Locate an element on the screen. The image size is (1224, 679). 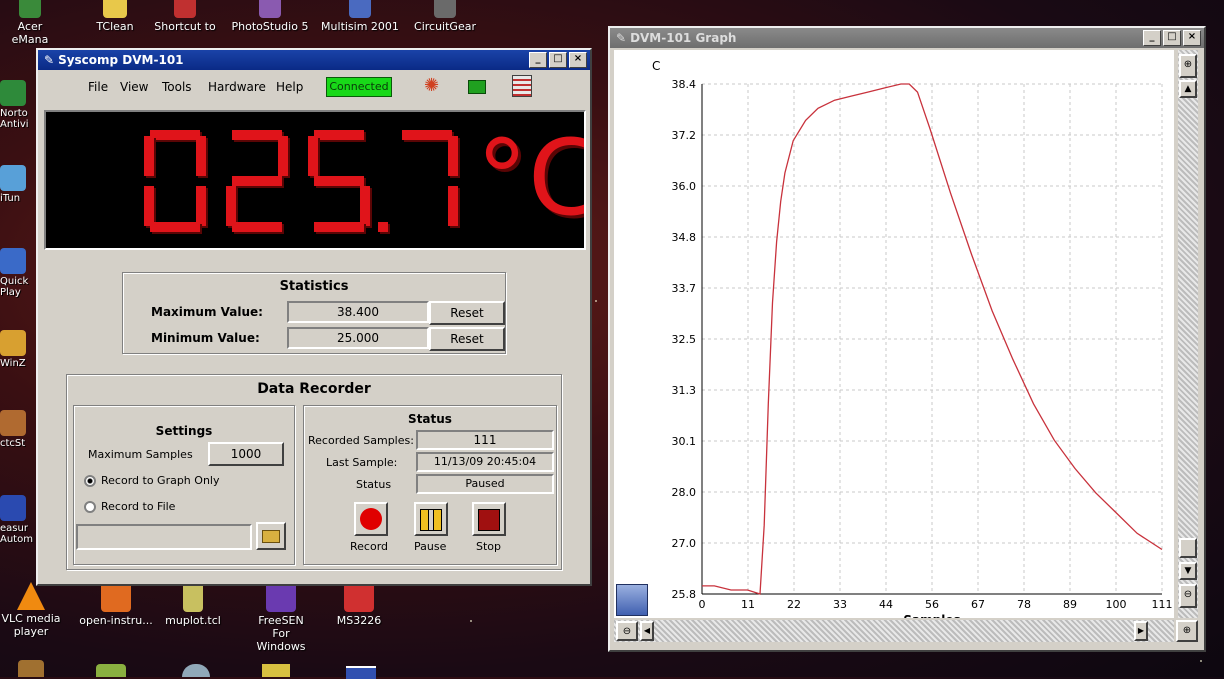
graph-minimize-button: _ is located at coordinates (1152, 38).